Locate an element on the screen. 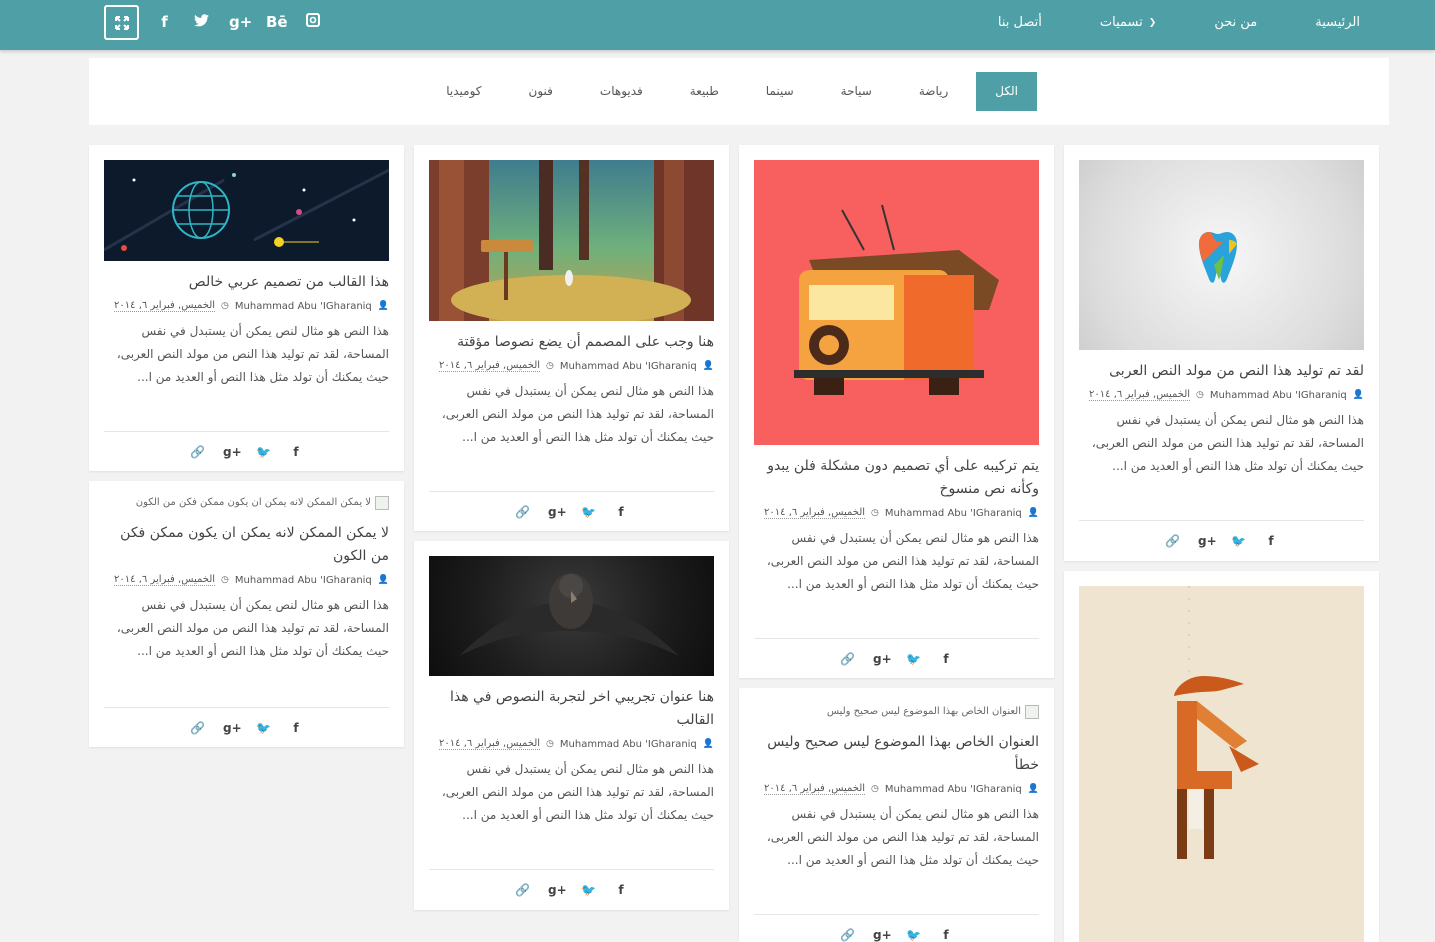 This screenshot has height=942, width=1435. chevron-down-icon: ❯ is located at coordinates (1152, 22).